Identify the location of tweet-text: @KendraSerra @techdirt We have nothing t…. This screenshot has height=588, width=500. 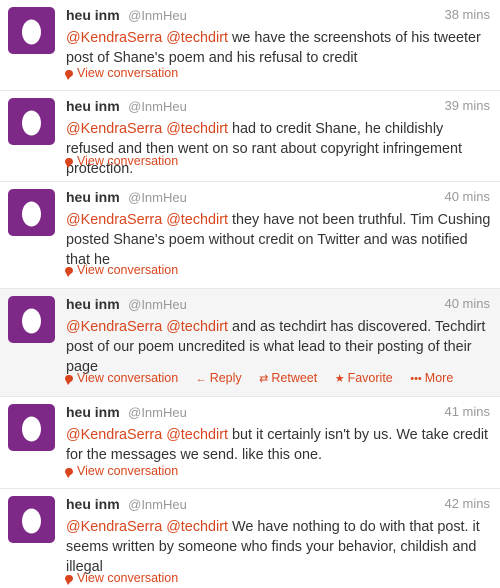
(280, 547).